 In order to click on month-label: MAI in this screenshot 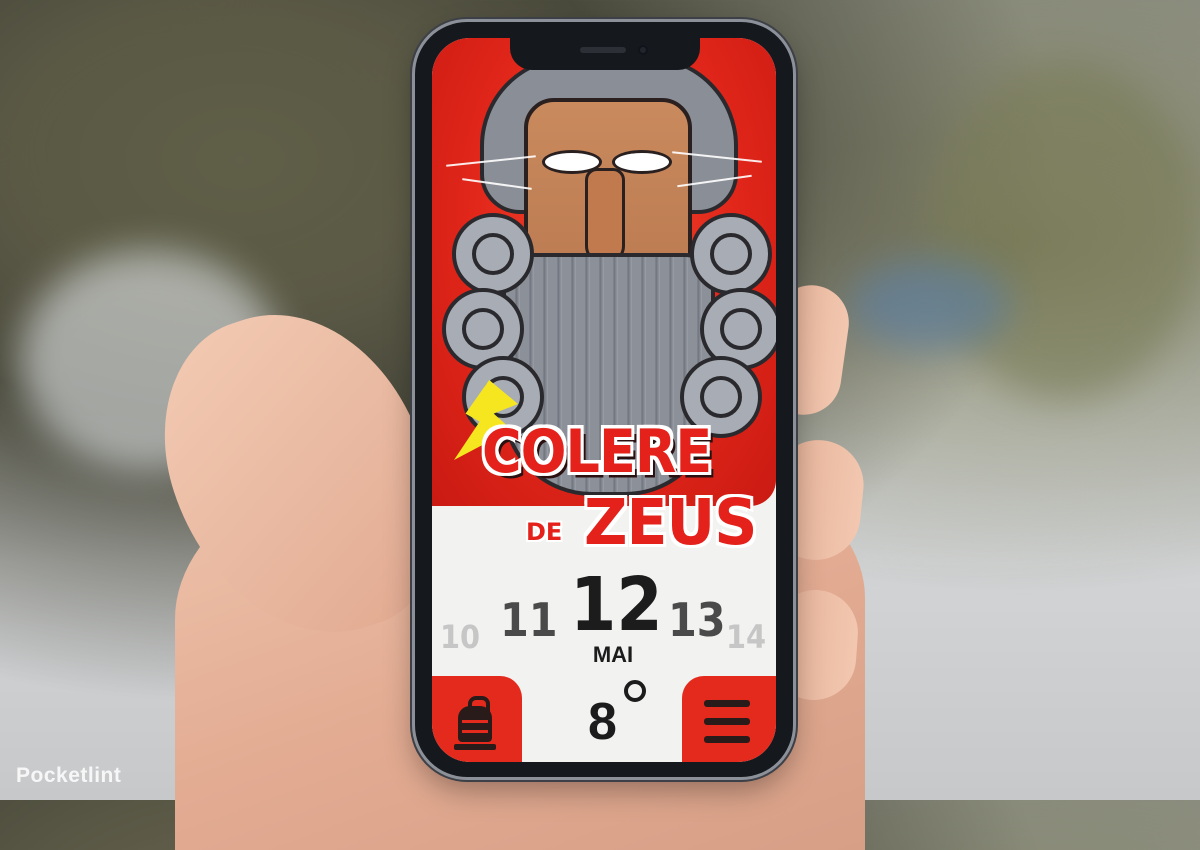, I will do `click(613, 654)`.